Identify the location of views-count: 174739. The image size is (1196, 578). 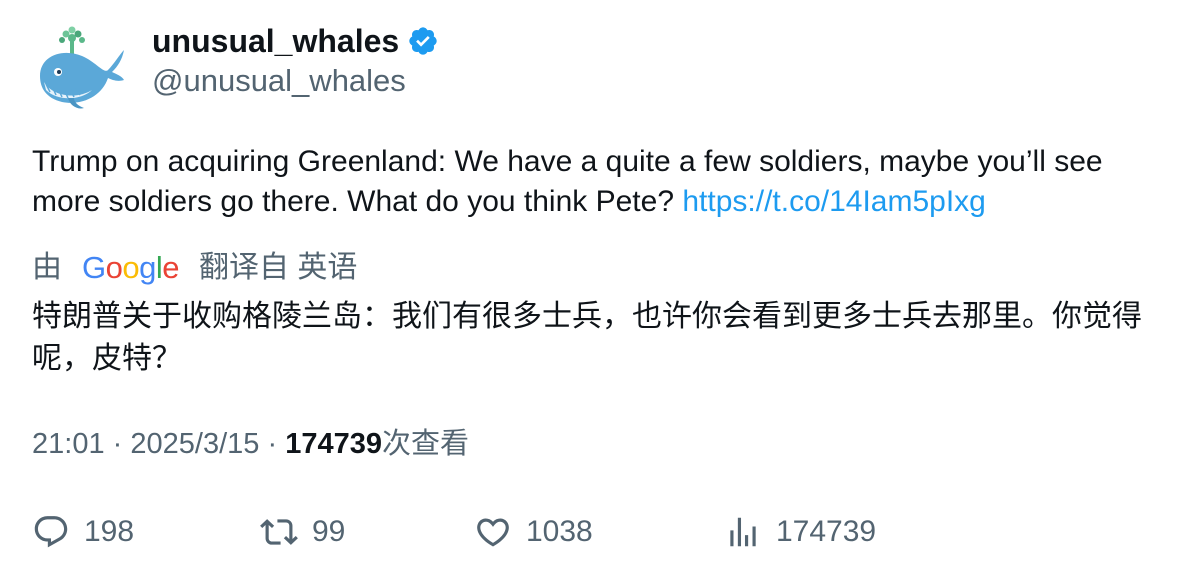
(333, 444).